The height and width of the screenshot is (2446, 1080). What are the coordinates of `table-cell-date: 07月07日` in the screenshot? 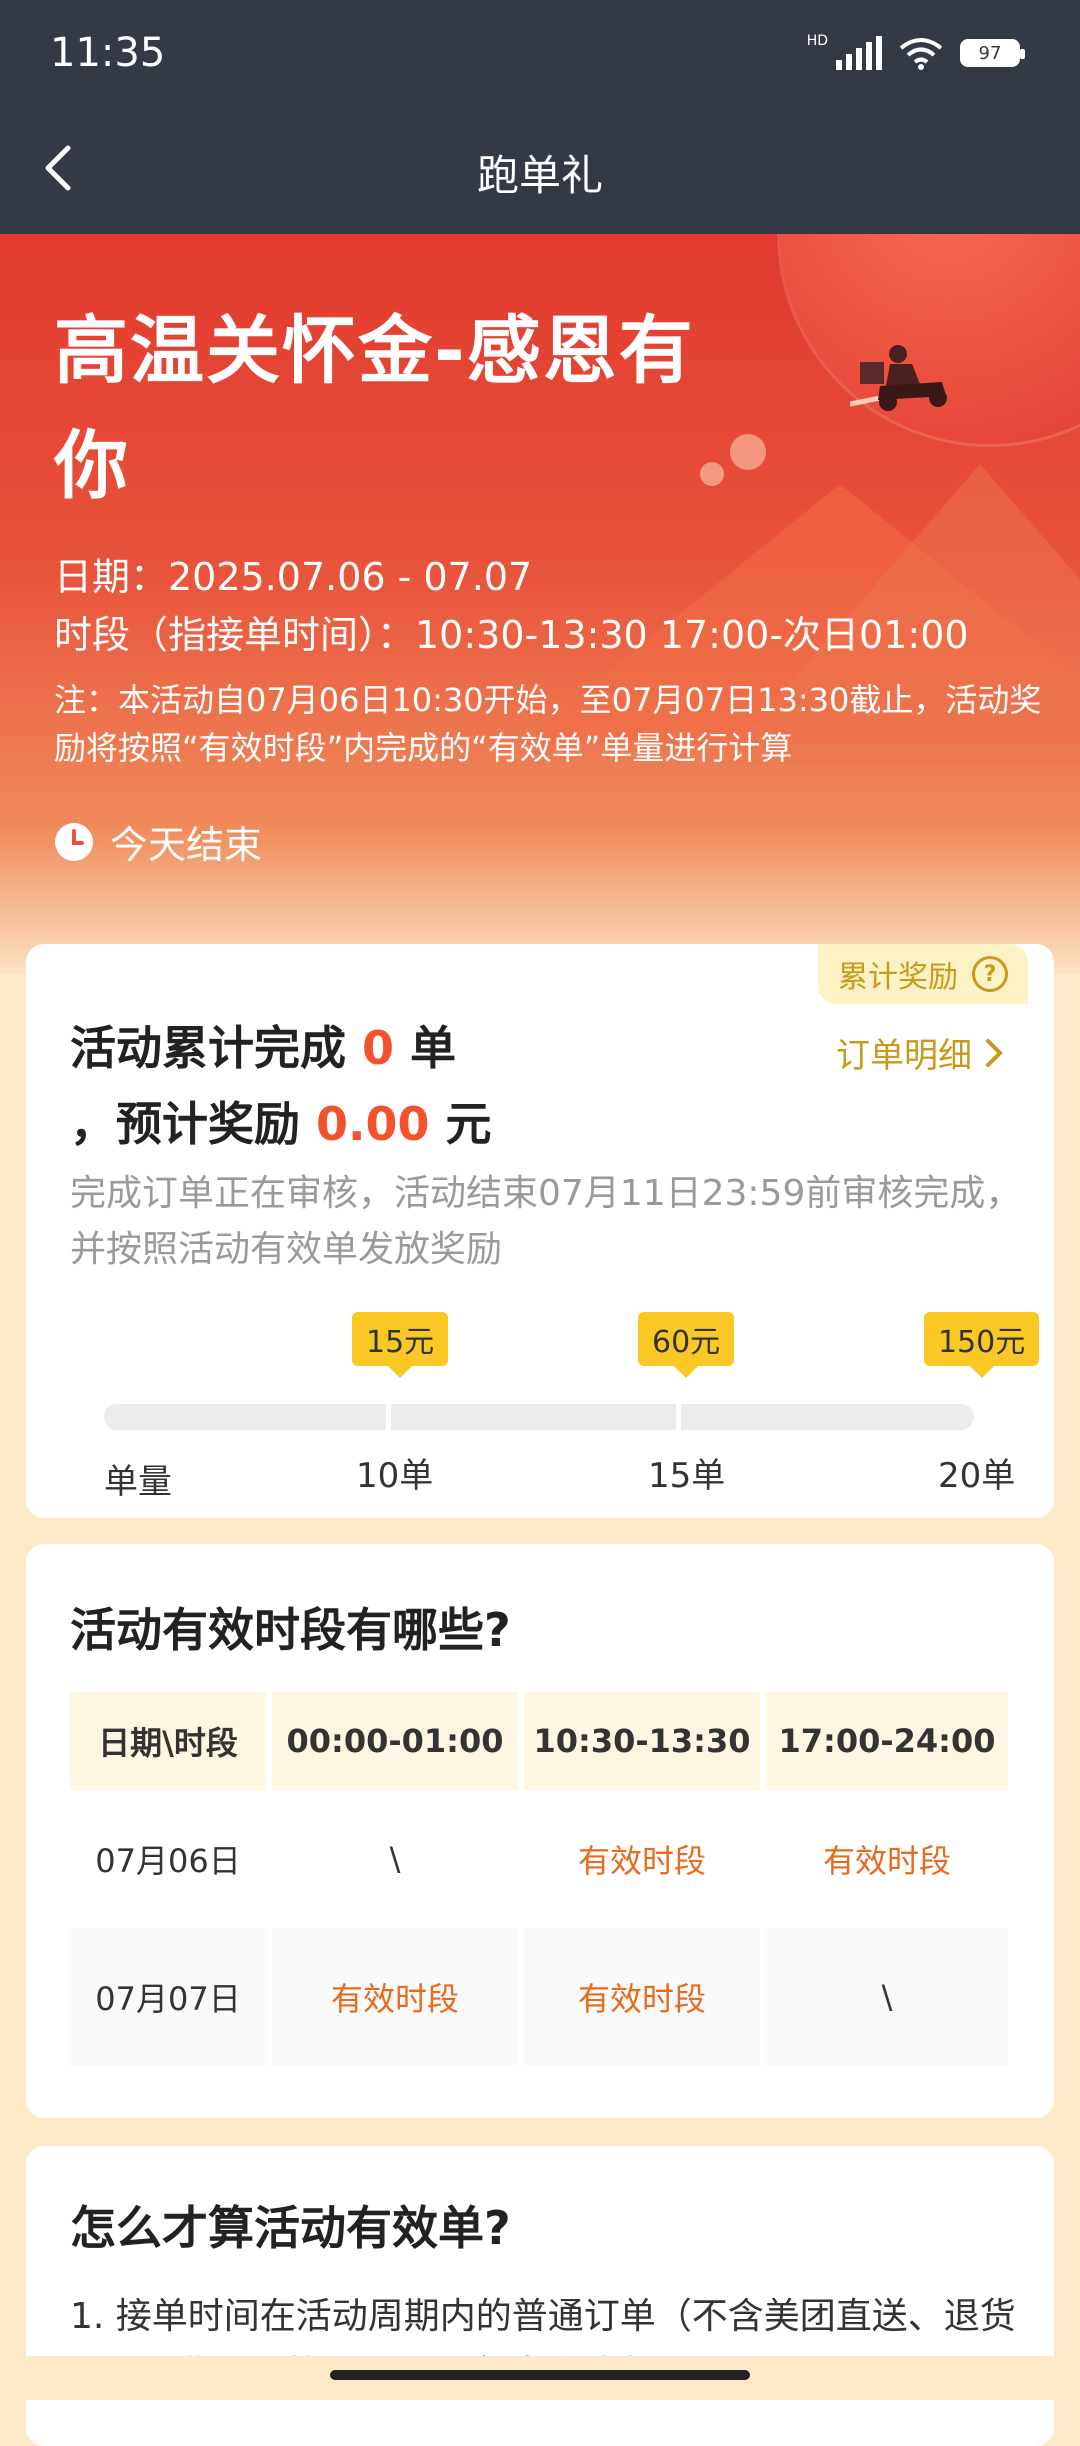 It's located at (168, 1997).